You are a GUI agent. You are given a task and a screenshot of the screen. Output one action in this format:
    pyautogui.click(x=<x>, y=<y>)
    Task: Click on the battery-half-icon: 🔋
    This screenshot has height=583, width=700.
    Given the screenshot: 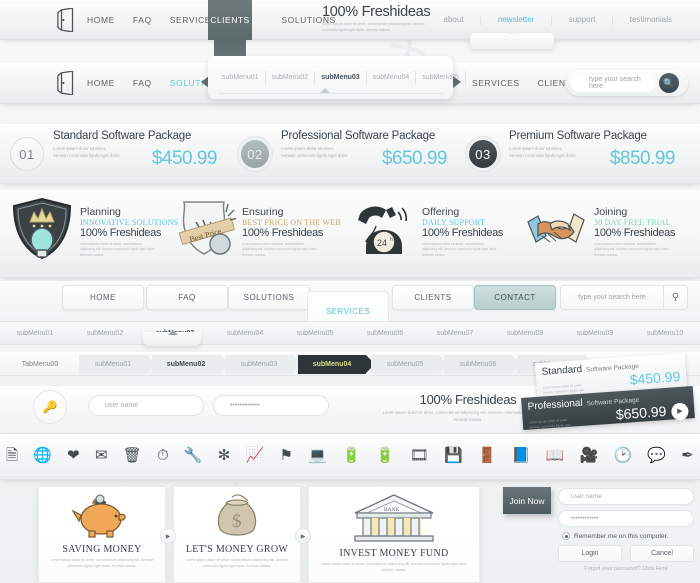 What is the action you would take?
    pyautogui.click(x=385, y=455)
    